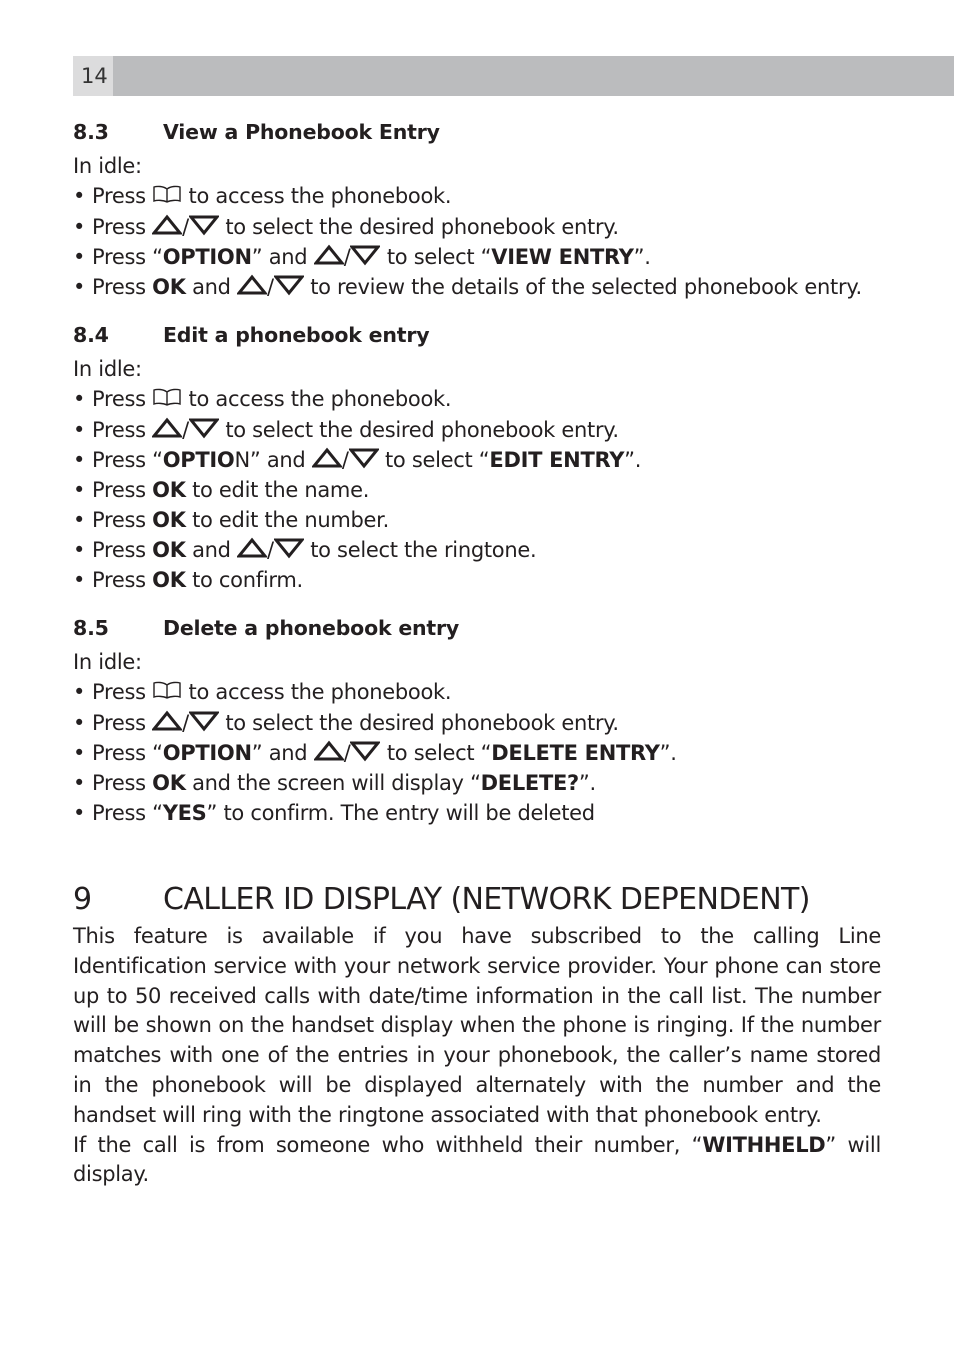  What do you see at coordinates (91, 628) in the screenshot?
I see `section-number: 8.5` at bounding box center [91, 628].